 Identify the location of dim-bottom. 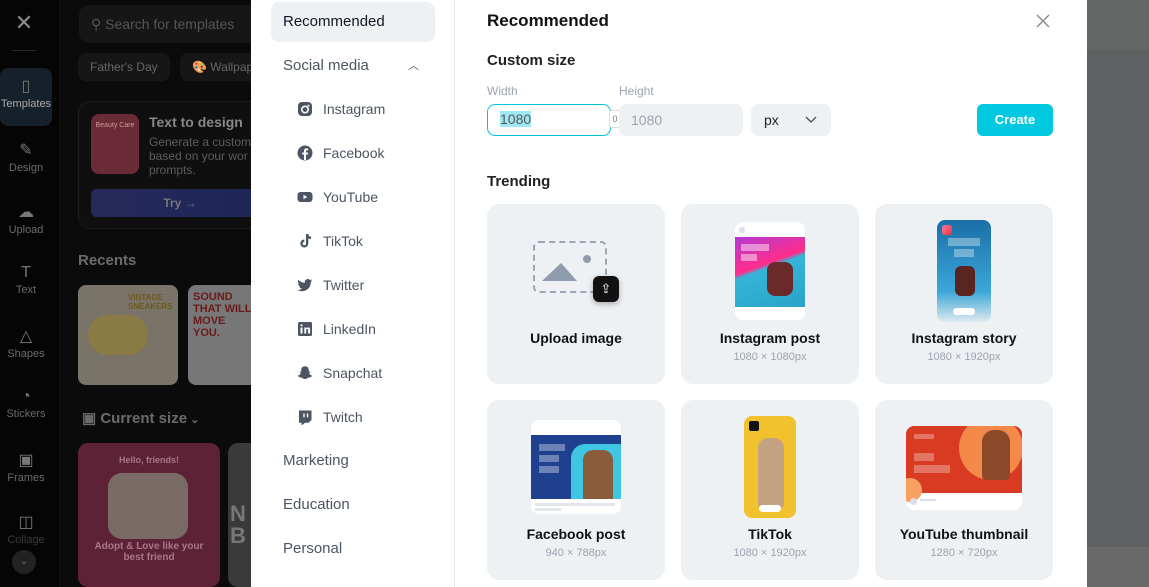
(1118, 567).